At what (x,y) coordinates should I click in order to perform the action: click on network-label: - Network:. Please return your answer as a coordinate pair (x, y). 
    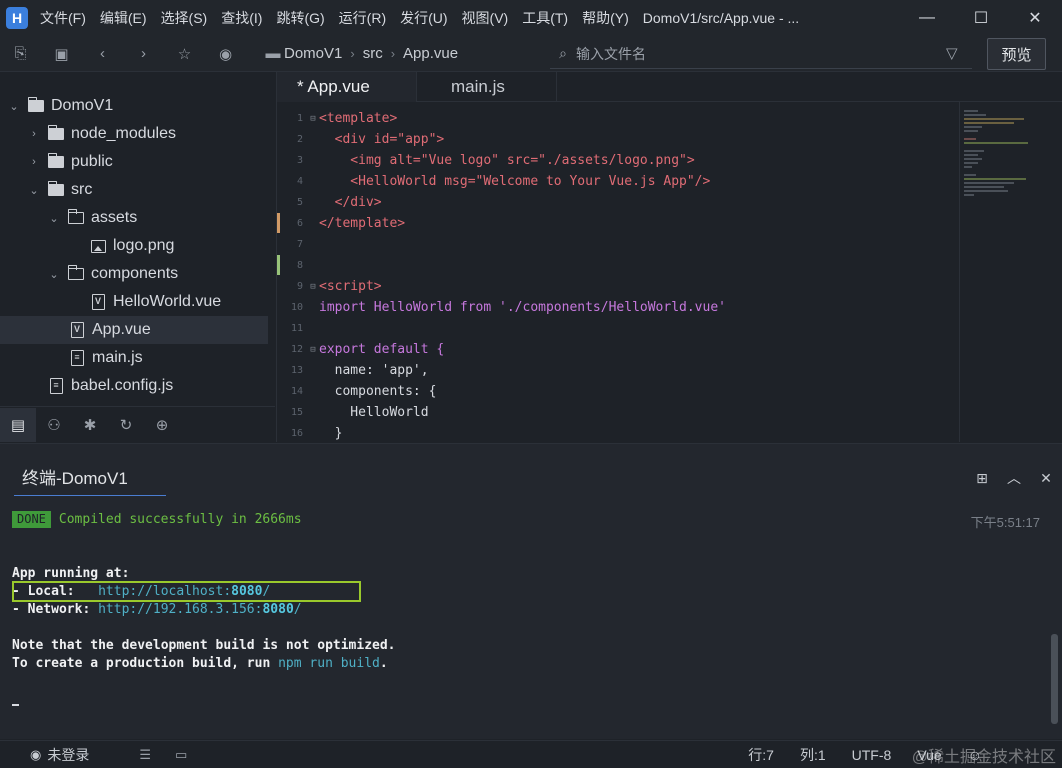
    Looking at the image, I should click on (55, 609).